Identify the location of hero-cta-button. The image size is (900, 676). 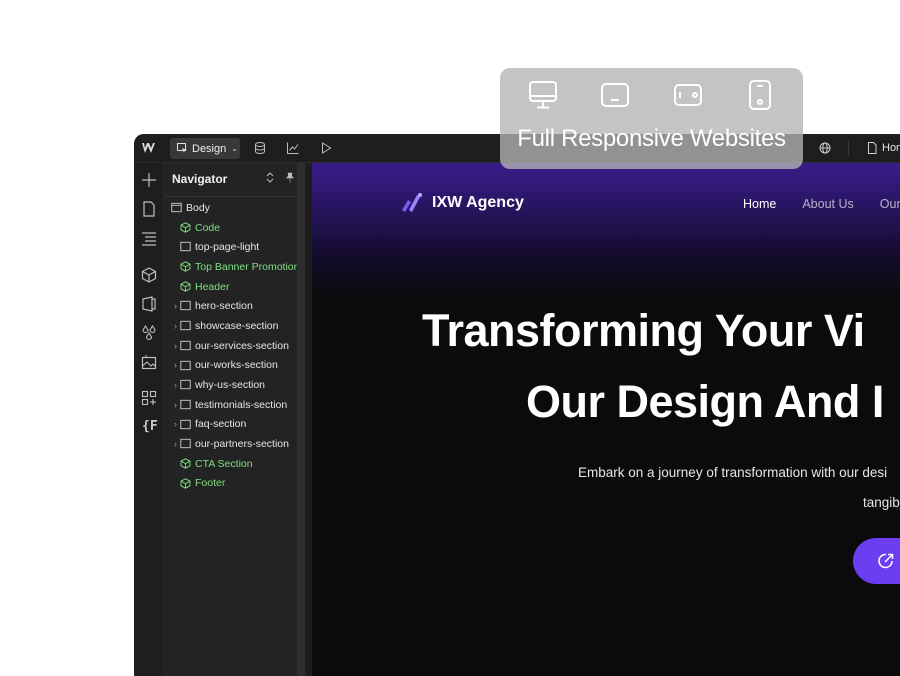
(876, 561).